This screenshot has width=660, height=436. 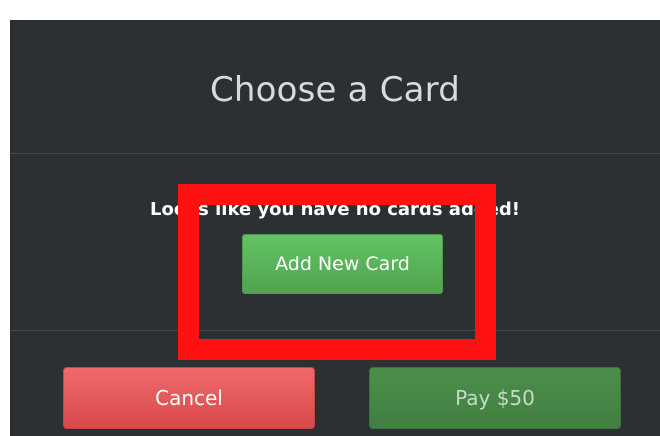 I want to click on no-cards-message: Looks like you have no cards added!, so click(x=335, y=209).